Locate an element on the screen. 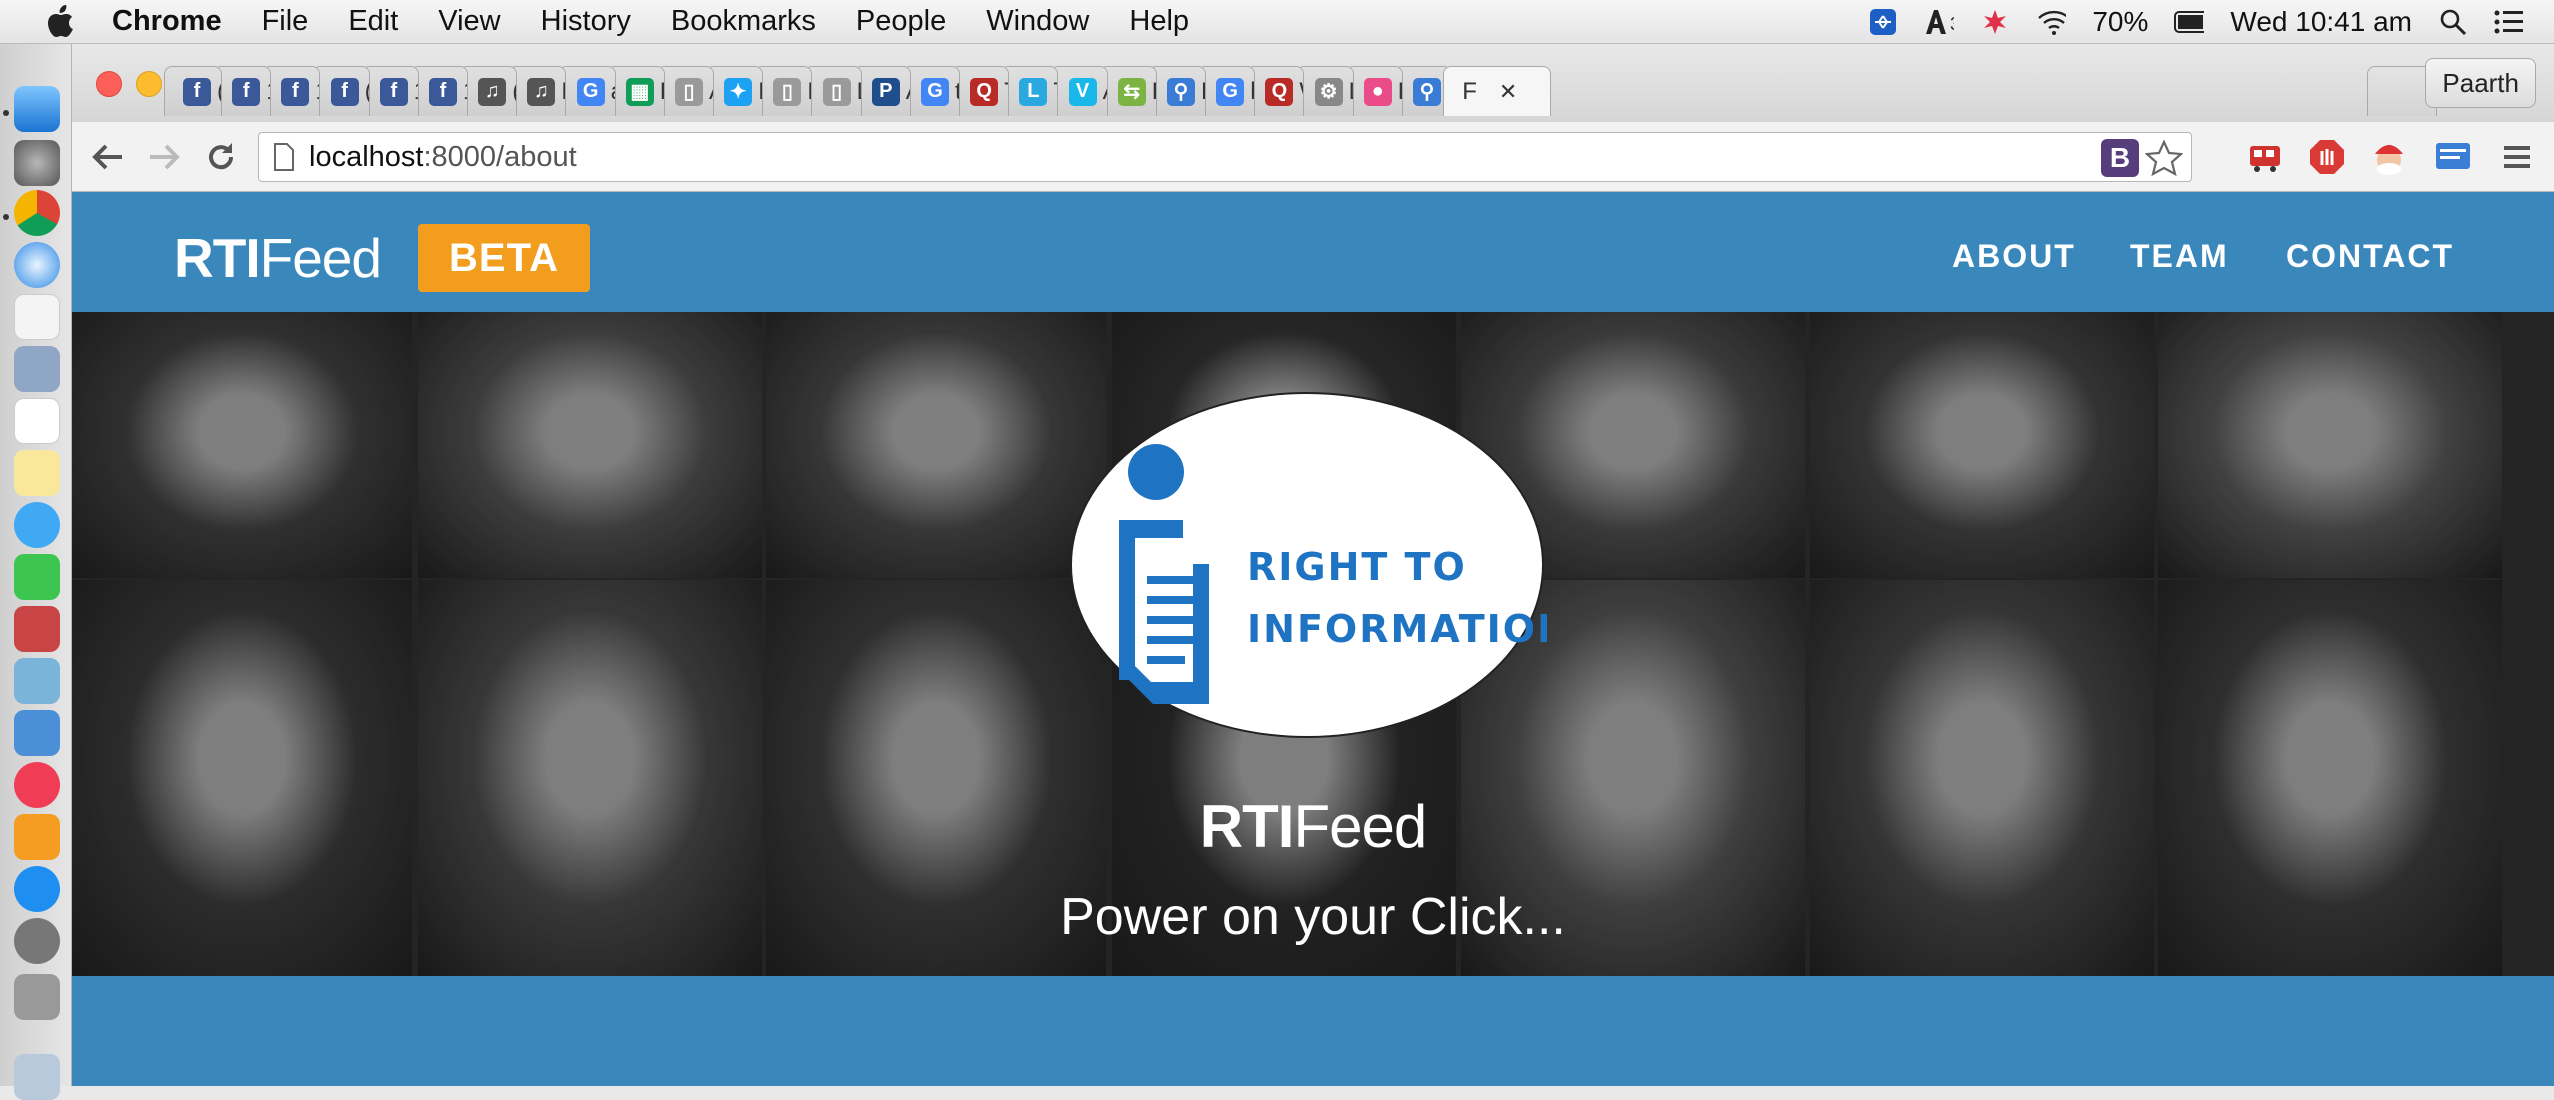 The width and height of the screenshot is (2554, 1100). close-tab-icon: ✕ is located at coordinates (1508, 92).